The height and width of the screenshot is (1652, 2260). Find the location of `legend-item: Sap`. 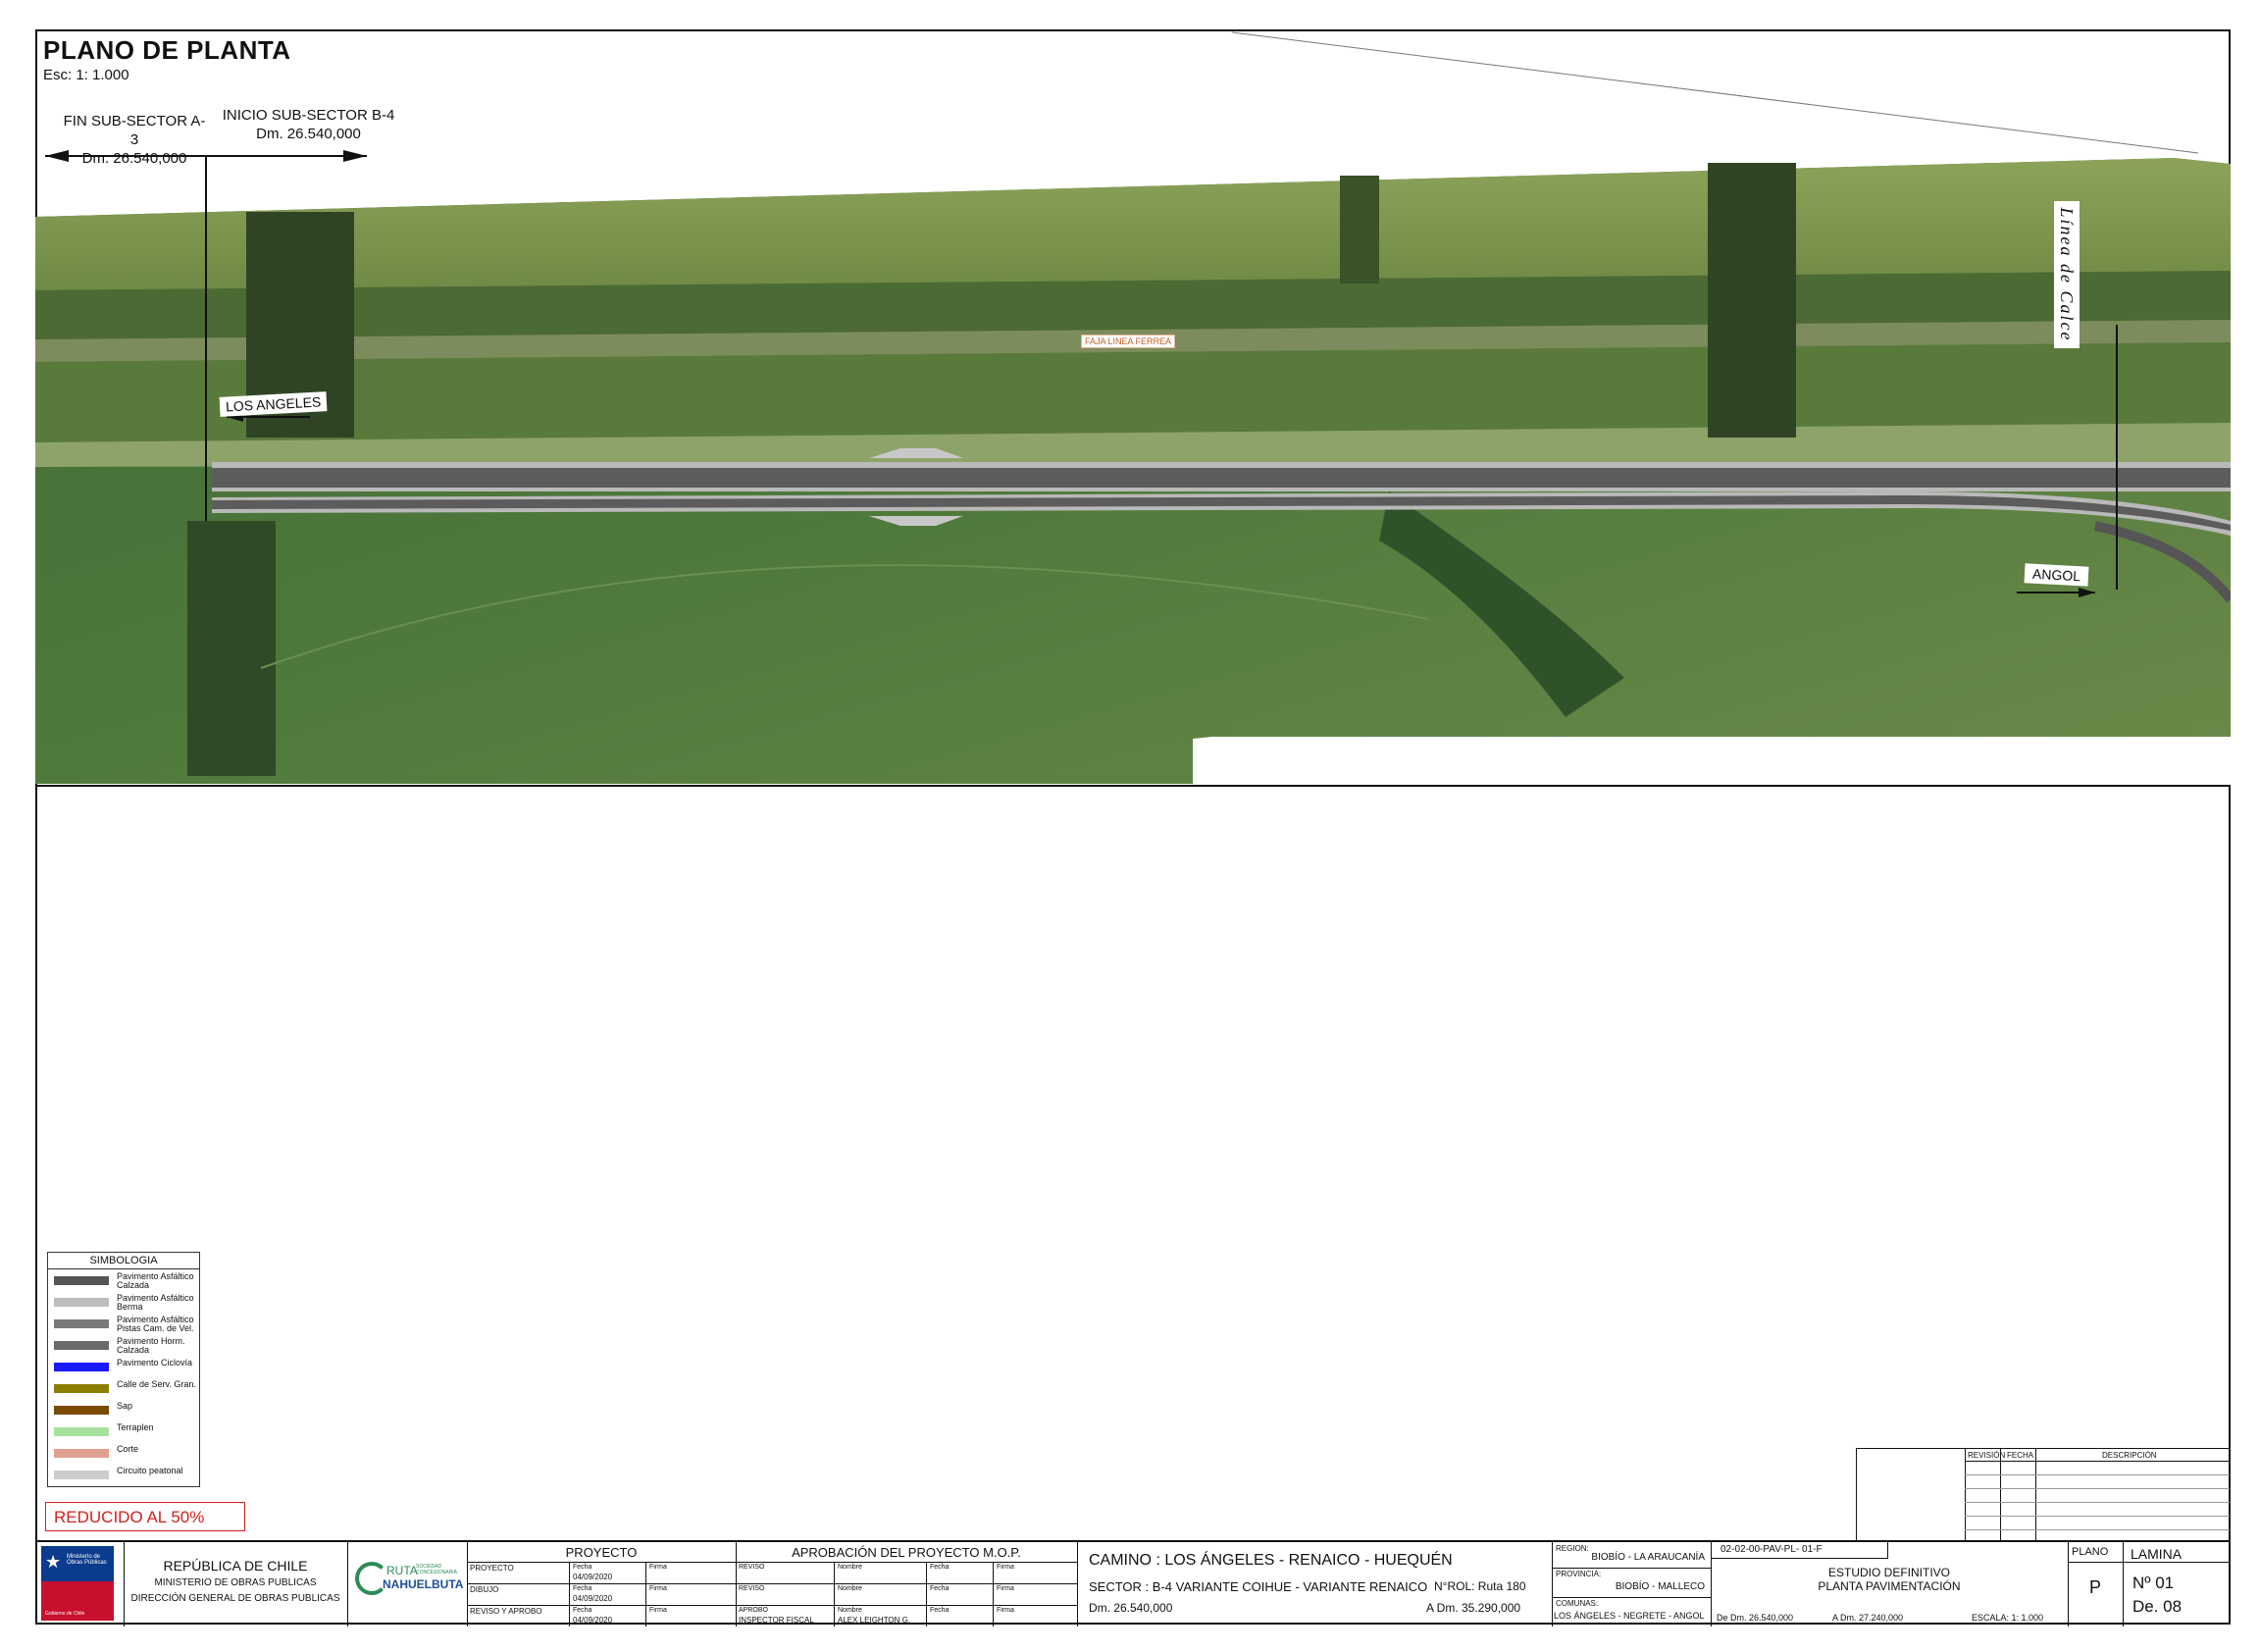

legend-item: Sap is located at coordinates (125, 1411).